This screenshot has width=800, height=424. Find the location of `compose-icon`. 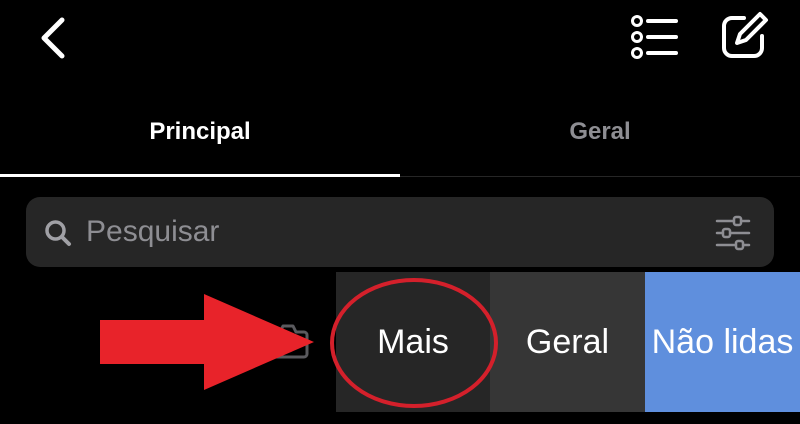

compose-icon is located at coordinates (745, 35).